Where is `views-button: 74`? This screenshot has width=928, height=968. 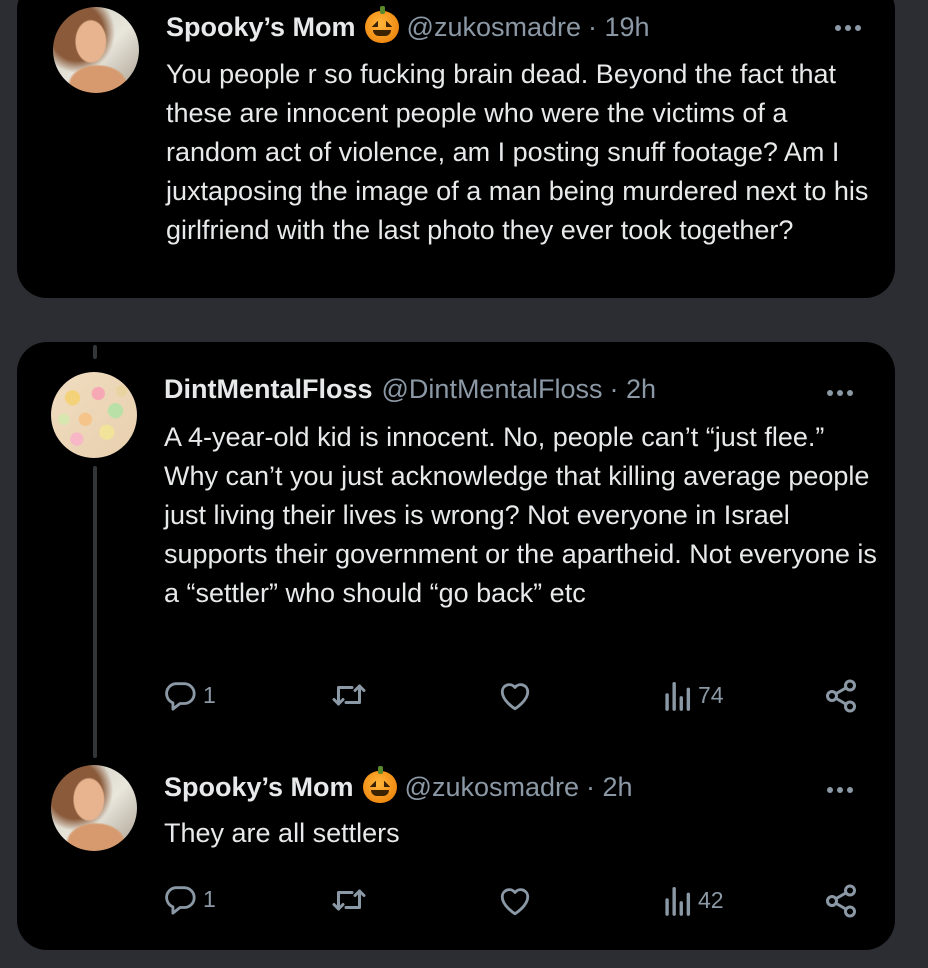
views-button: 74 is located at coordinates (693, 695).